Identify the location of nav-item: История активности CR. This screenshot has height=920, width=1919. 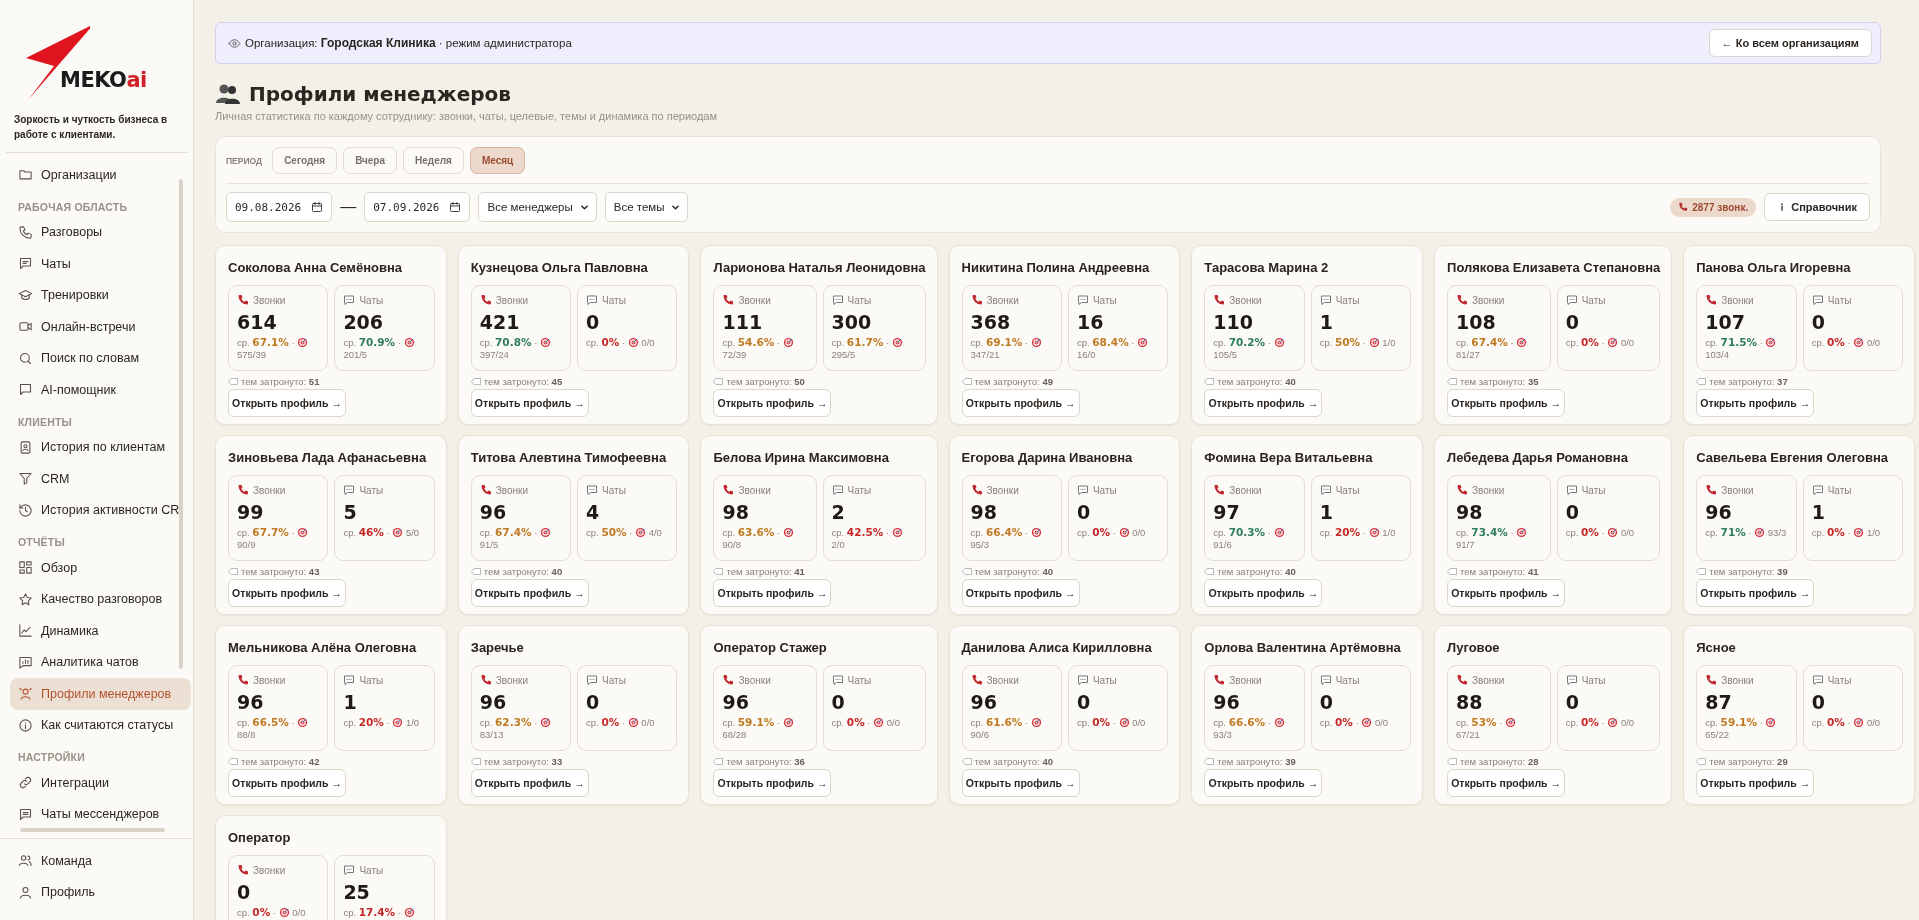
(100, 510).